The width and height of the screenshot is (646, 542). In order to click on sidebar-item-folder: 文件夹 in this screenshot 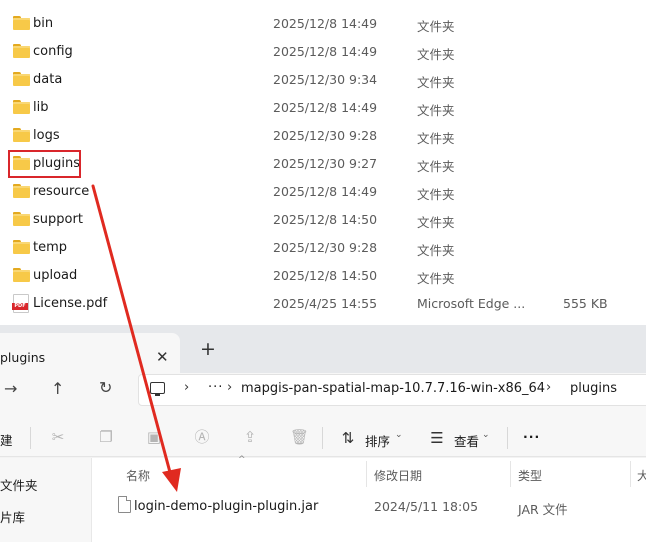, I will do `click(19, 484)`.